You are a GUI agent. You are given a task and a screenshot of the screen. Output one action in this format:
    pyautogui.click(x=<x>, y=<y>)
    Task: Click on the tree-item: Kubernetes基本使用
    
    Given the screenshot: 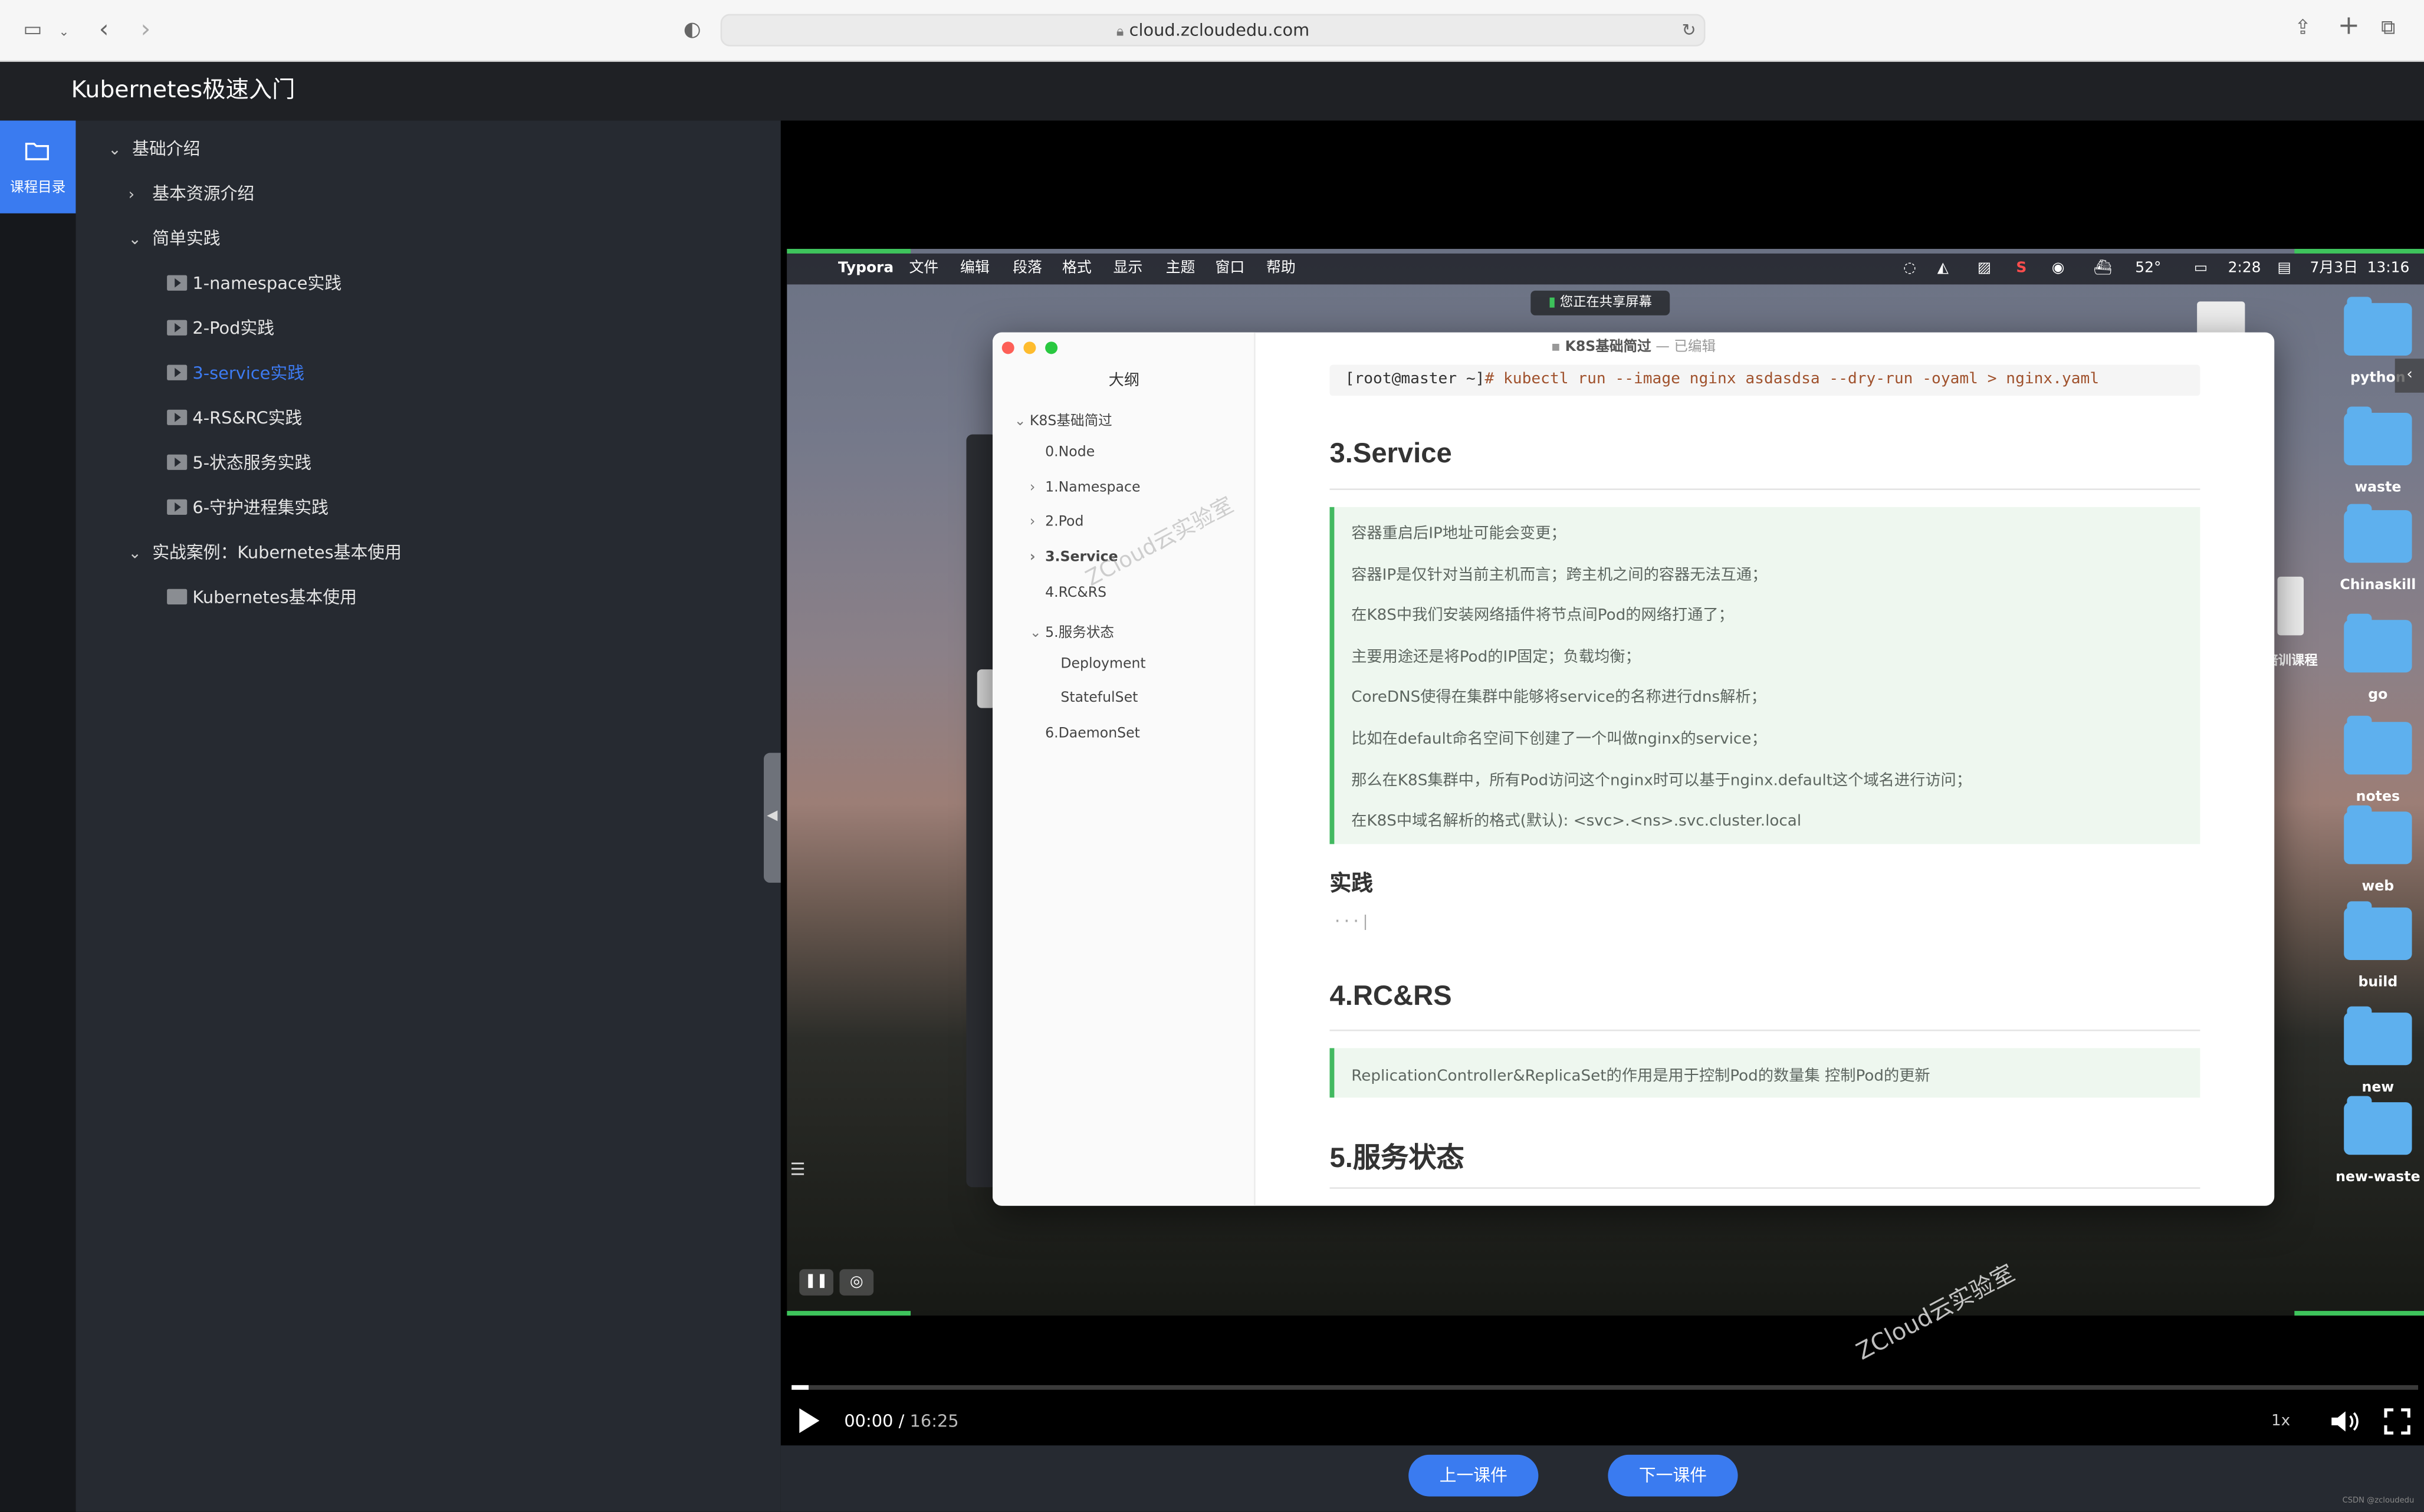 What is the action you would take?
    pyautogui.click(x=262, y=596)
    